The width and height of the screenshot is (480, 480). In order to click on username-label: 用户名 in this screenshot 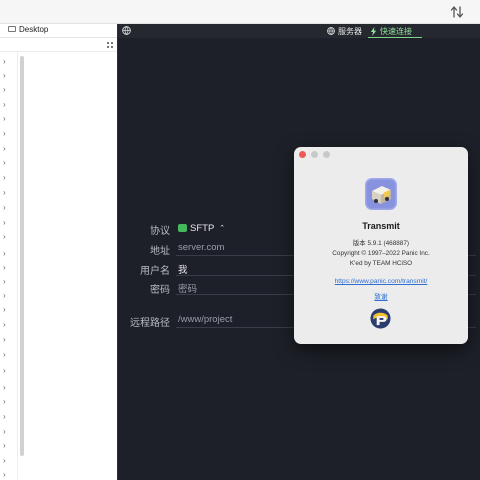, I will do `click(155, 271)`.